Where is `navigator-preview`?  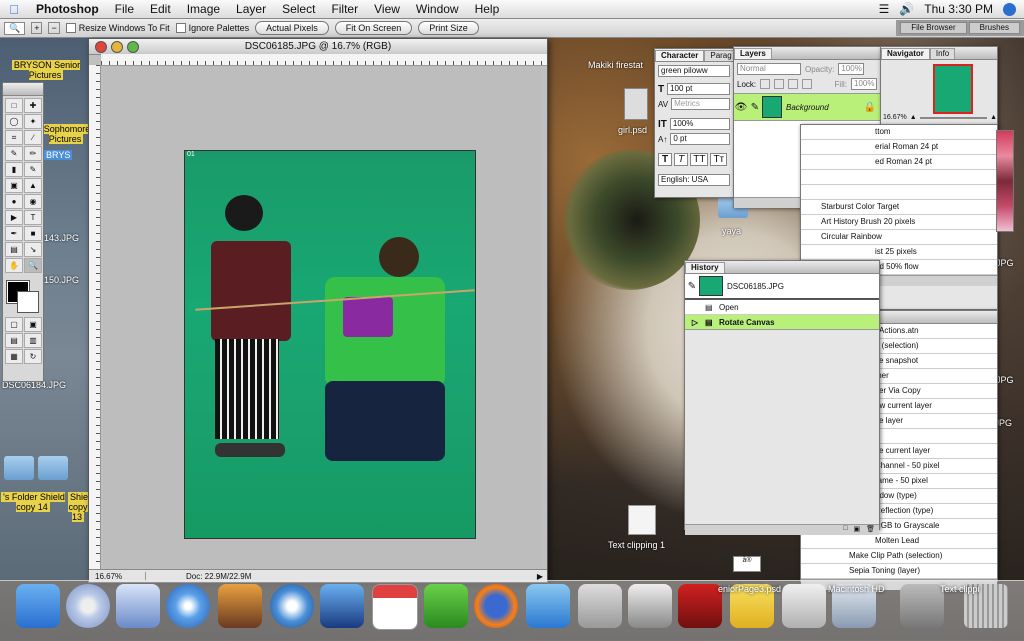
navigator-preview is located at coordinates (953, 89).